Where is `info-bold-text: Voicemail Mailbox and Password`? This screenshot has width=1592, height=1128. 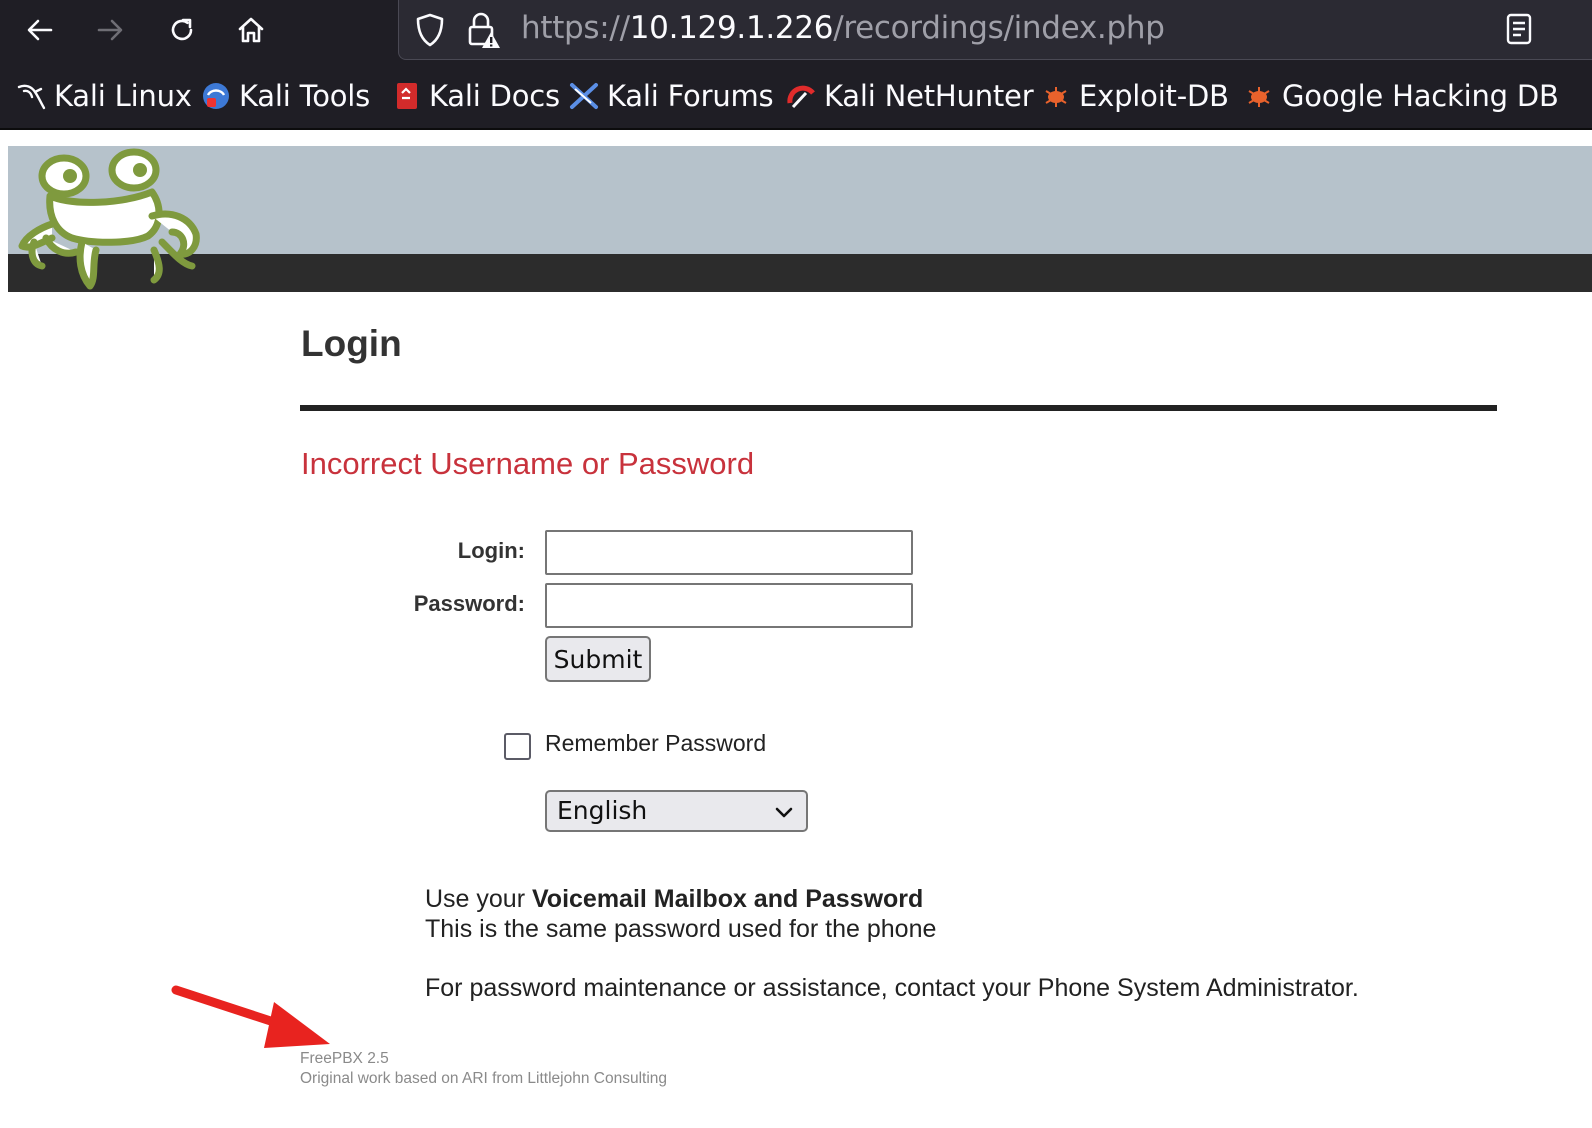
info-bold-text: Voicemail Mailbox and Password is located at coordinates (727, 899).